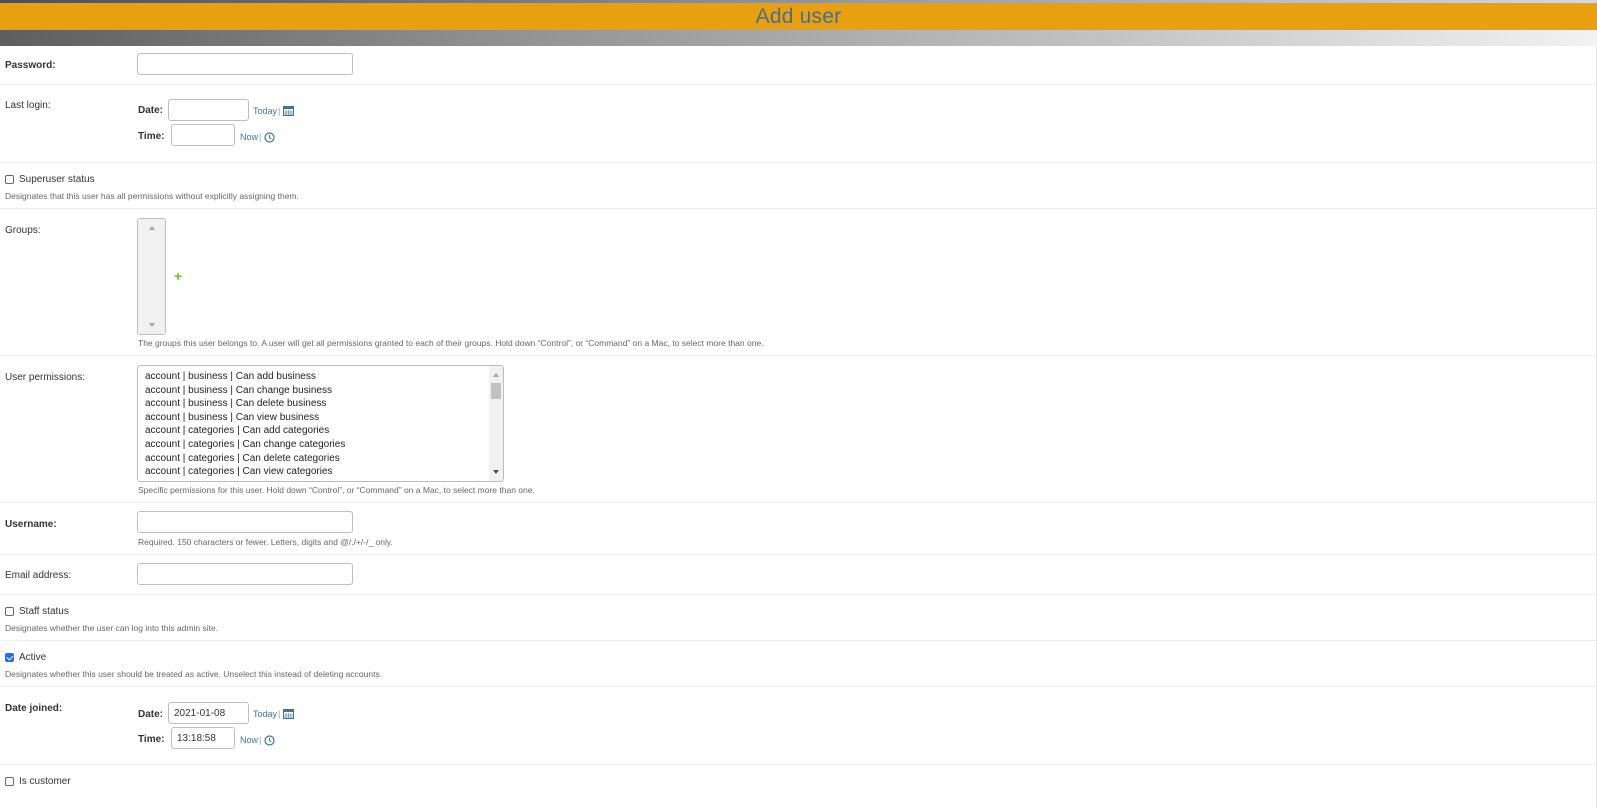 This screenshot has height=809, width=1597. What do you see at coordinates (151, 110) in the screenshot?
I see `last-login-date-label: Date:` at bounding box center [151, 110].